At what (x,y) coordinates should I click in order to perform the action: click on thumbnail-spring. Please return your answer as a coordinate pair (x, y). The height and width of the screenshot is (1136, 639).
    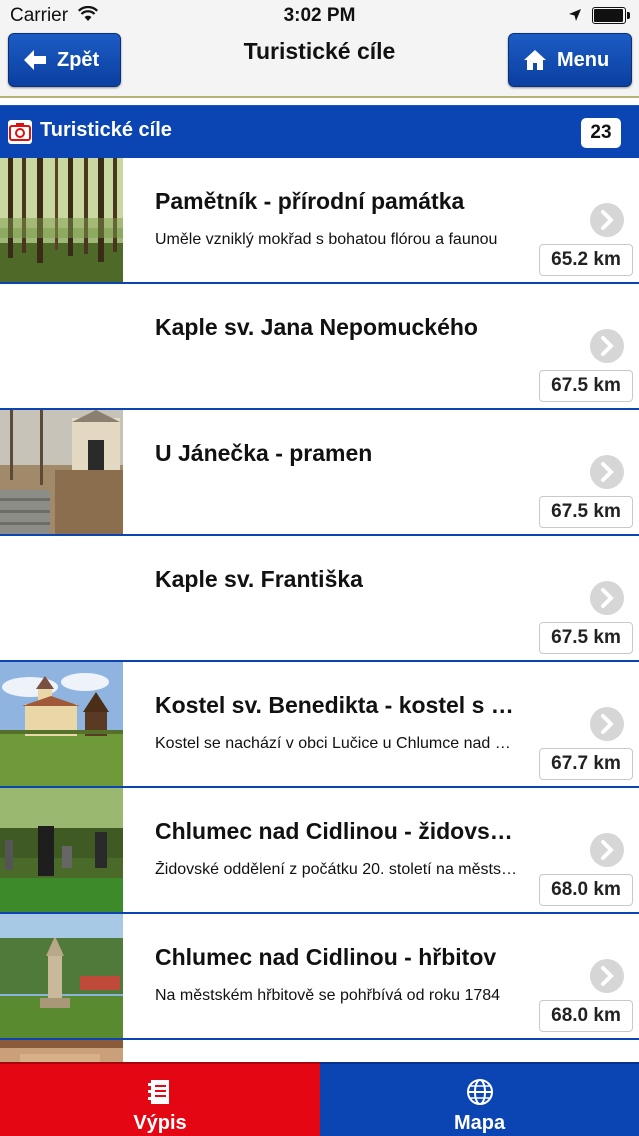
    Looking at the image, I should click on (61, 472).